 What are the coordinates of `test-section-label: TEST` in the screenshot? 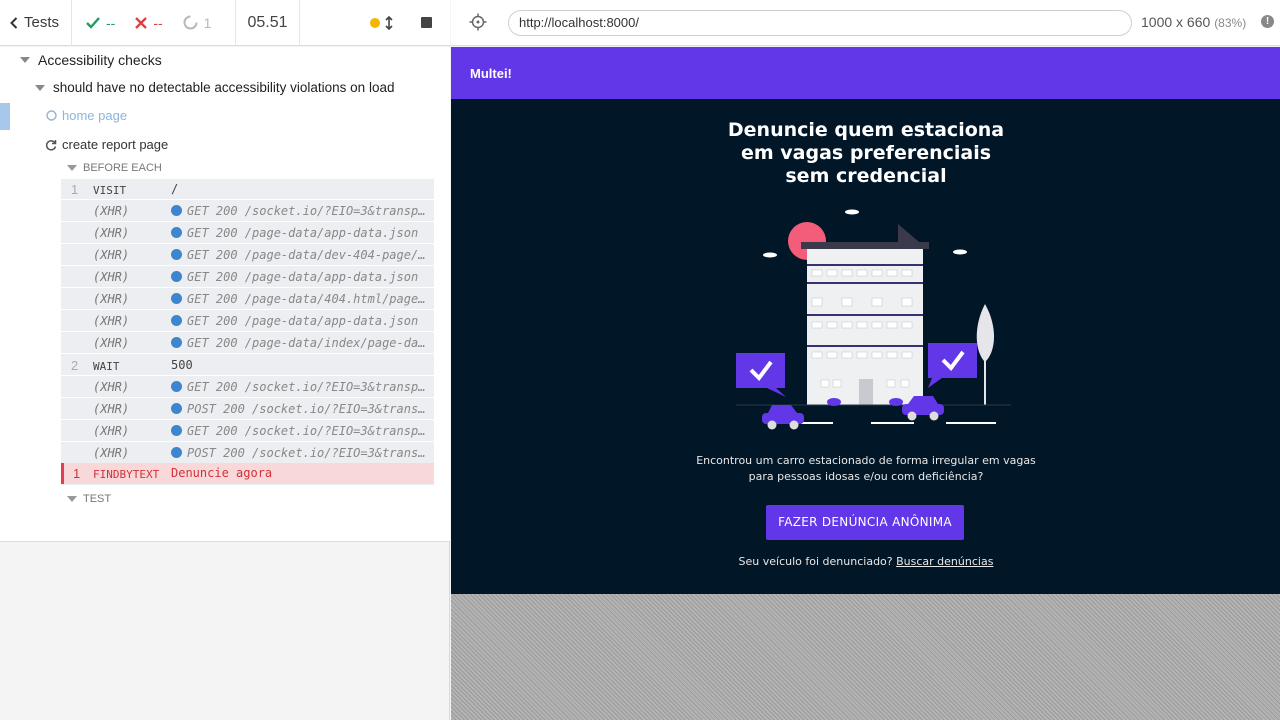 It's located at (97, 499).